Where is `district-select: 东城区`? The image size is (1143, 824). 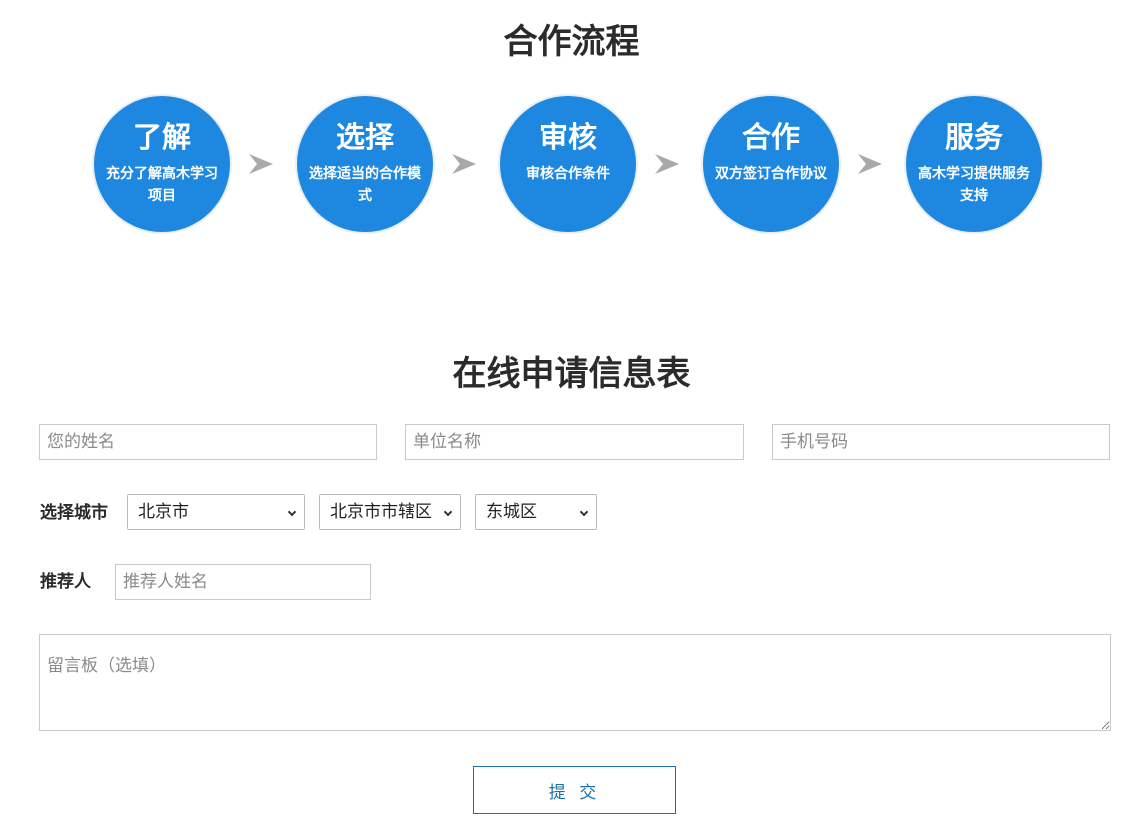 district-select: 东城区 is located at coordinates (536, 512).